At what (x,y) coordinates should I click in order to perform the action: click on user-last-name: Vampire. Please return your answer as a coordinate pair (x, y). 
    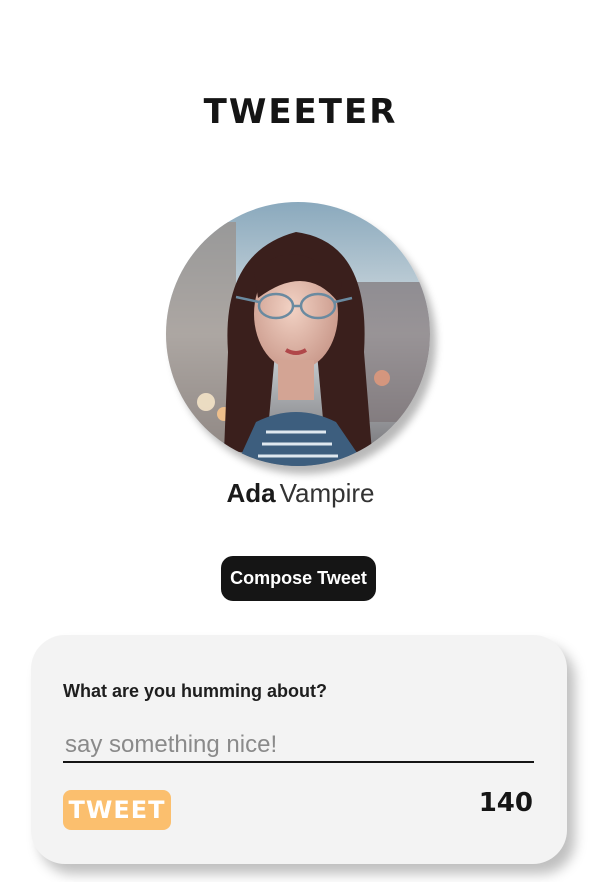
    Looking at the image, I should click on (327, 493).